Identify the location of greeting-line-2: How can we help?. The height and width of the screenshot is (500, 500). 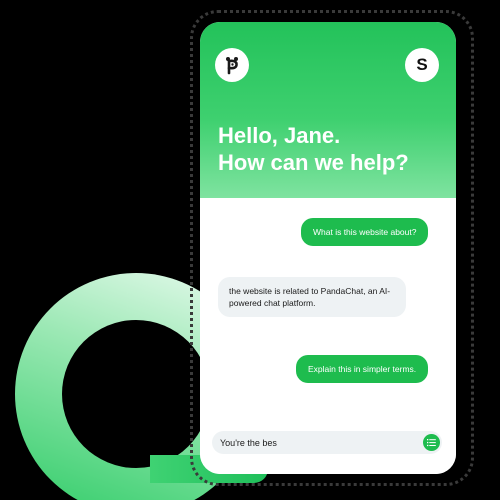
(313, 162).